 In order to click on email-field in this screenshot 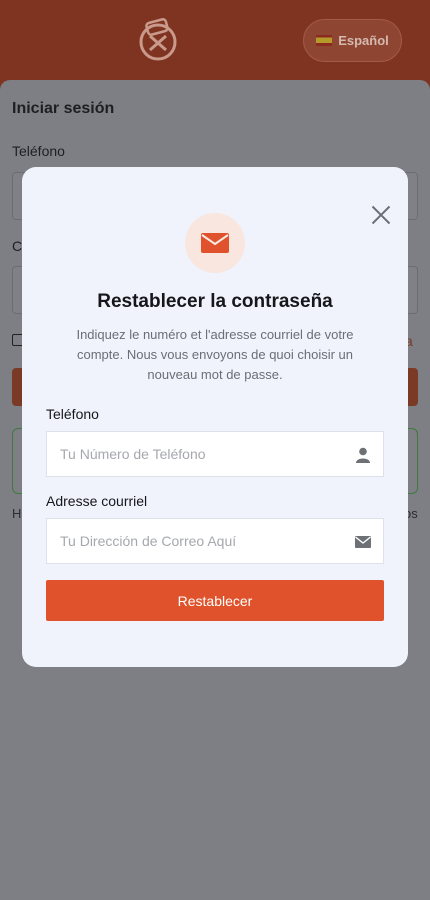, I will do `click(215, 541)`.